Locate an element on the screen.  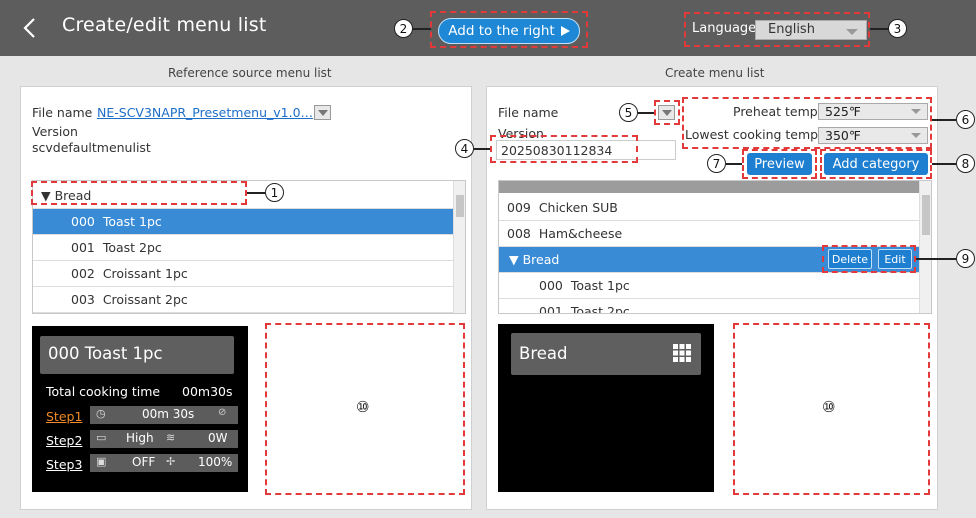
step3-box: ▣ OFF ✢ 100% is located at coordinates (164, 463).